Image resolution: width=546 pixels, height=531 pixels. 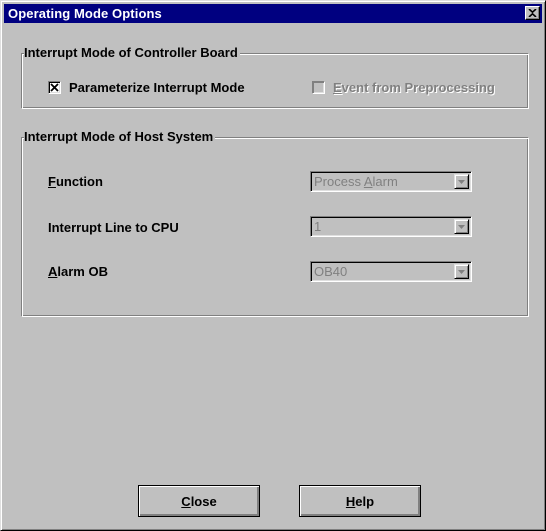 I want to click on parameterize-interrupt-mode-checkbox: Parameterize Interrupt Mode, so click(x=146, y=87).